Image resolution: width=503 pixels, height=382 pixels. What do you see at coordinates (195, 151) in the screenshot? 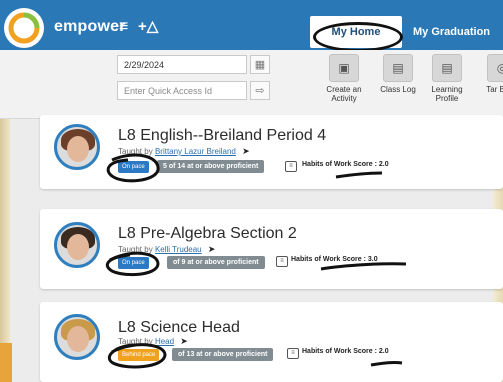
I see `teacher-link: Brittany Lazur Breiland` at bounding box center [195, 151].